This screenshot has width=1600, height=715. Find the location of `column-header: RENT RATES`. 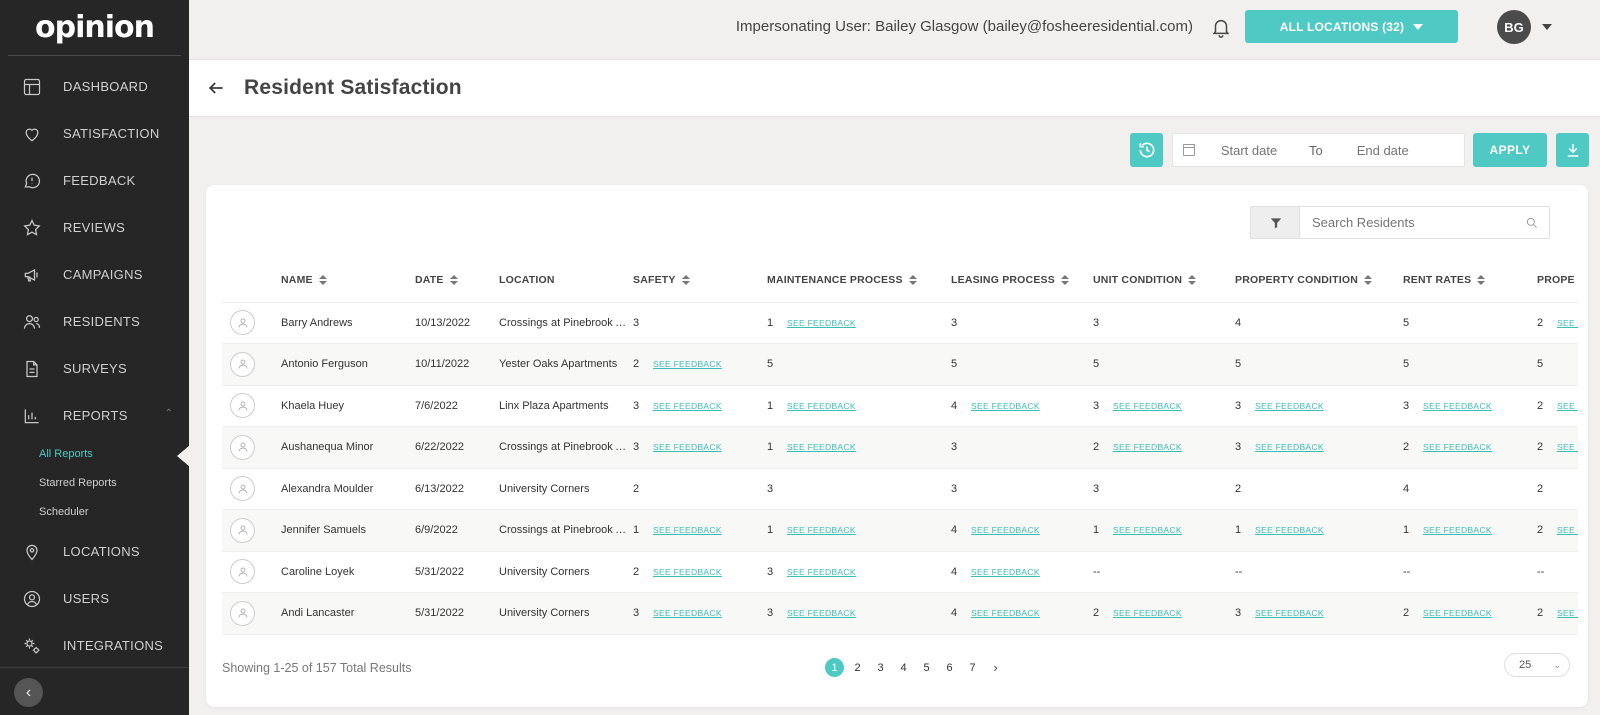

column-header: RENT RATES is located at coordinates (1470, 281).